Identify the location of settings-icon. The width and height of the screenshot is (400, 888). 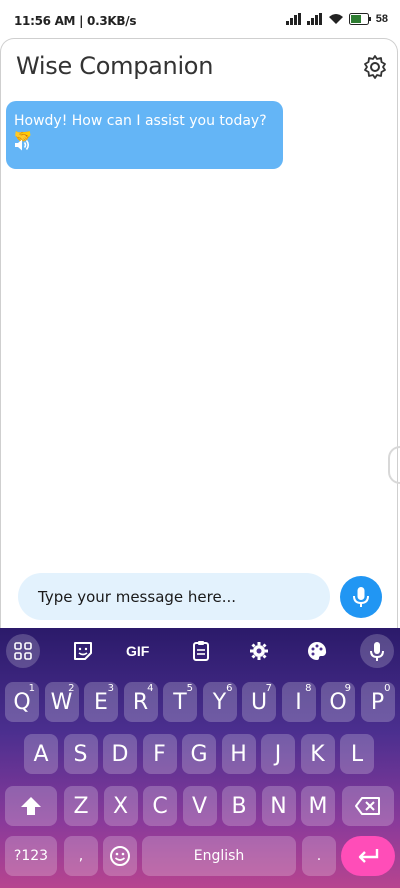
(259, 651).